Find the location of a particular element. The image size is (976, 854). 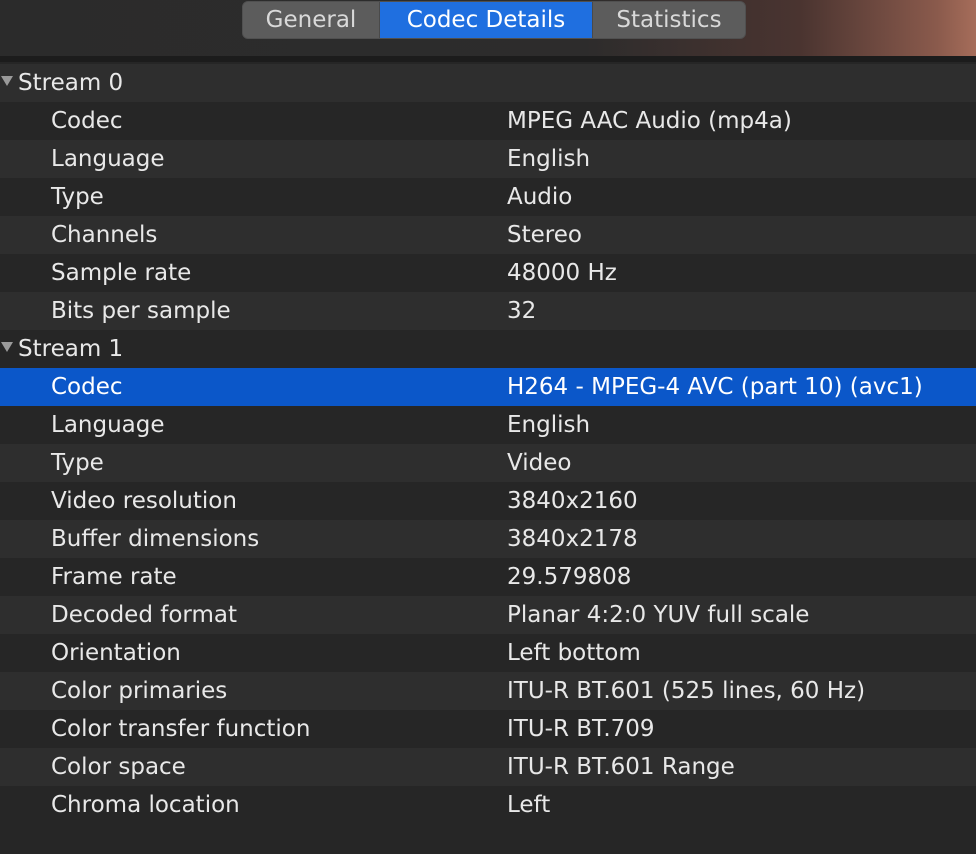

tab-codec-details: Codec Details is located at coordinates (485, 20).